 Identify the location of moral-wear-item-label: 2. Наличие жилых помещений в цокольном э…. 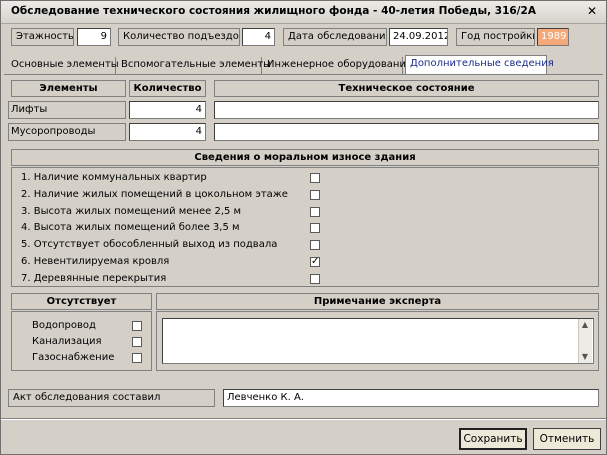
(154, 194).